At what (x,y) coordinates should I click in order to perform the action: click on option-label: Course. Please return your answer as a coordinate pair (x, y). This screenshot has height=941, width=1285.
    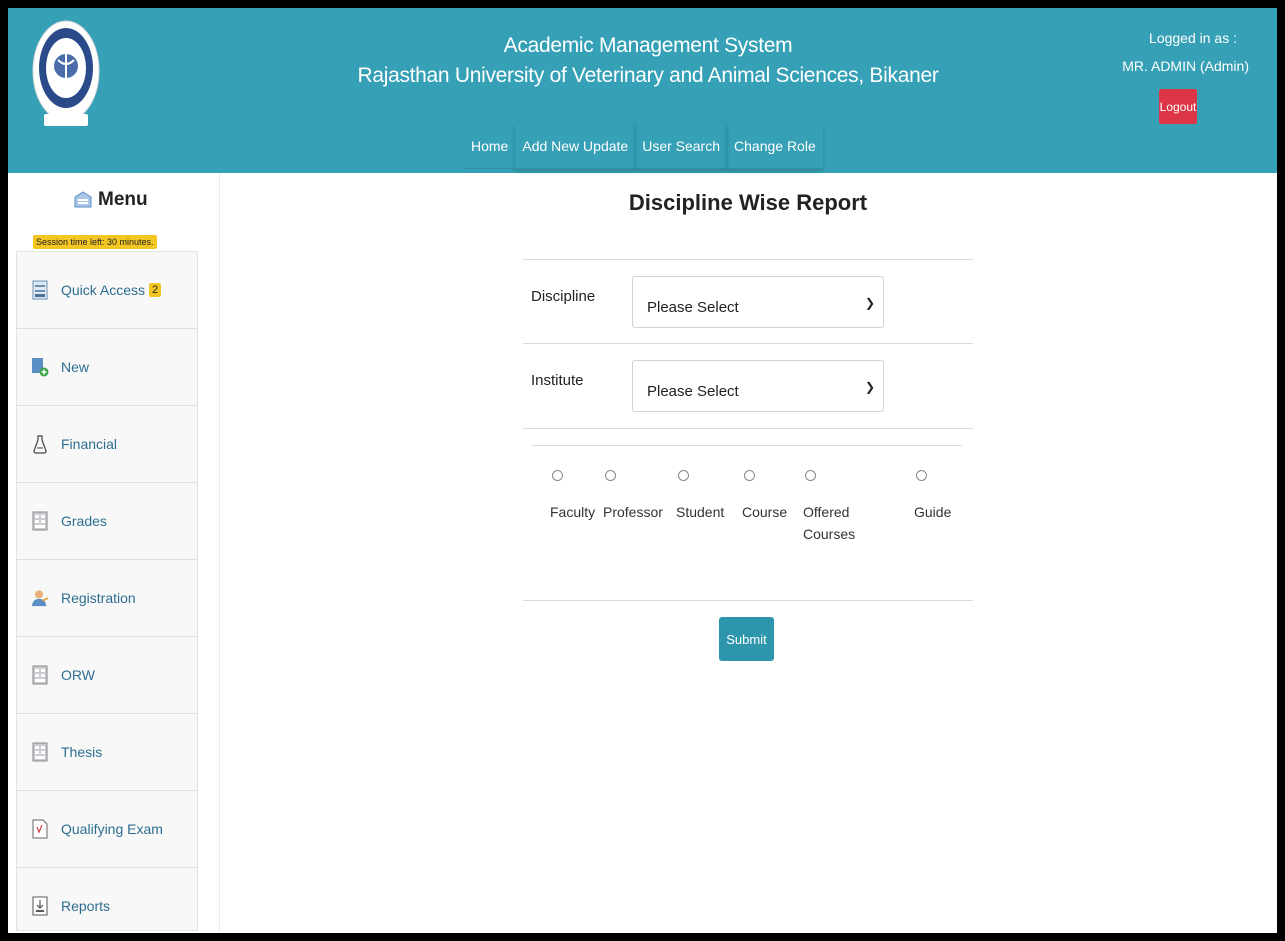
    Looking at the image, I should click on (765, 512).